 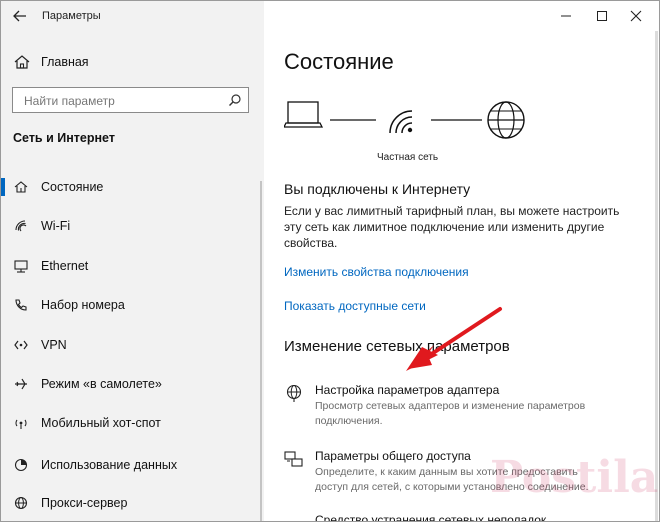 What do you see at coordinates (101, 384) in the screenshot?
I see `sidebar-item-label: Режим «в самолете»` at bounding box center [101, 384].